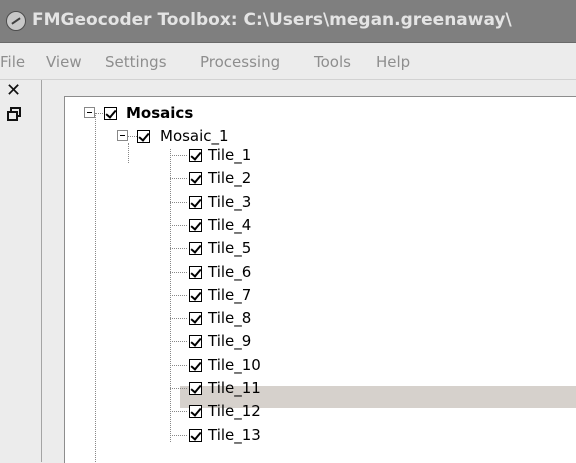  What do you see at coordinates (229, 318) in the screenshot?
I see `tree-node-tile: Tile_8` at bounding box center [229, 318].